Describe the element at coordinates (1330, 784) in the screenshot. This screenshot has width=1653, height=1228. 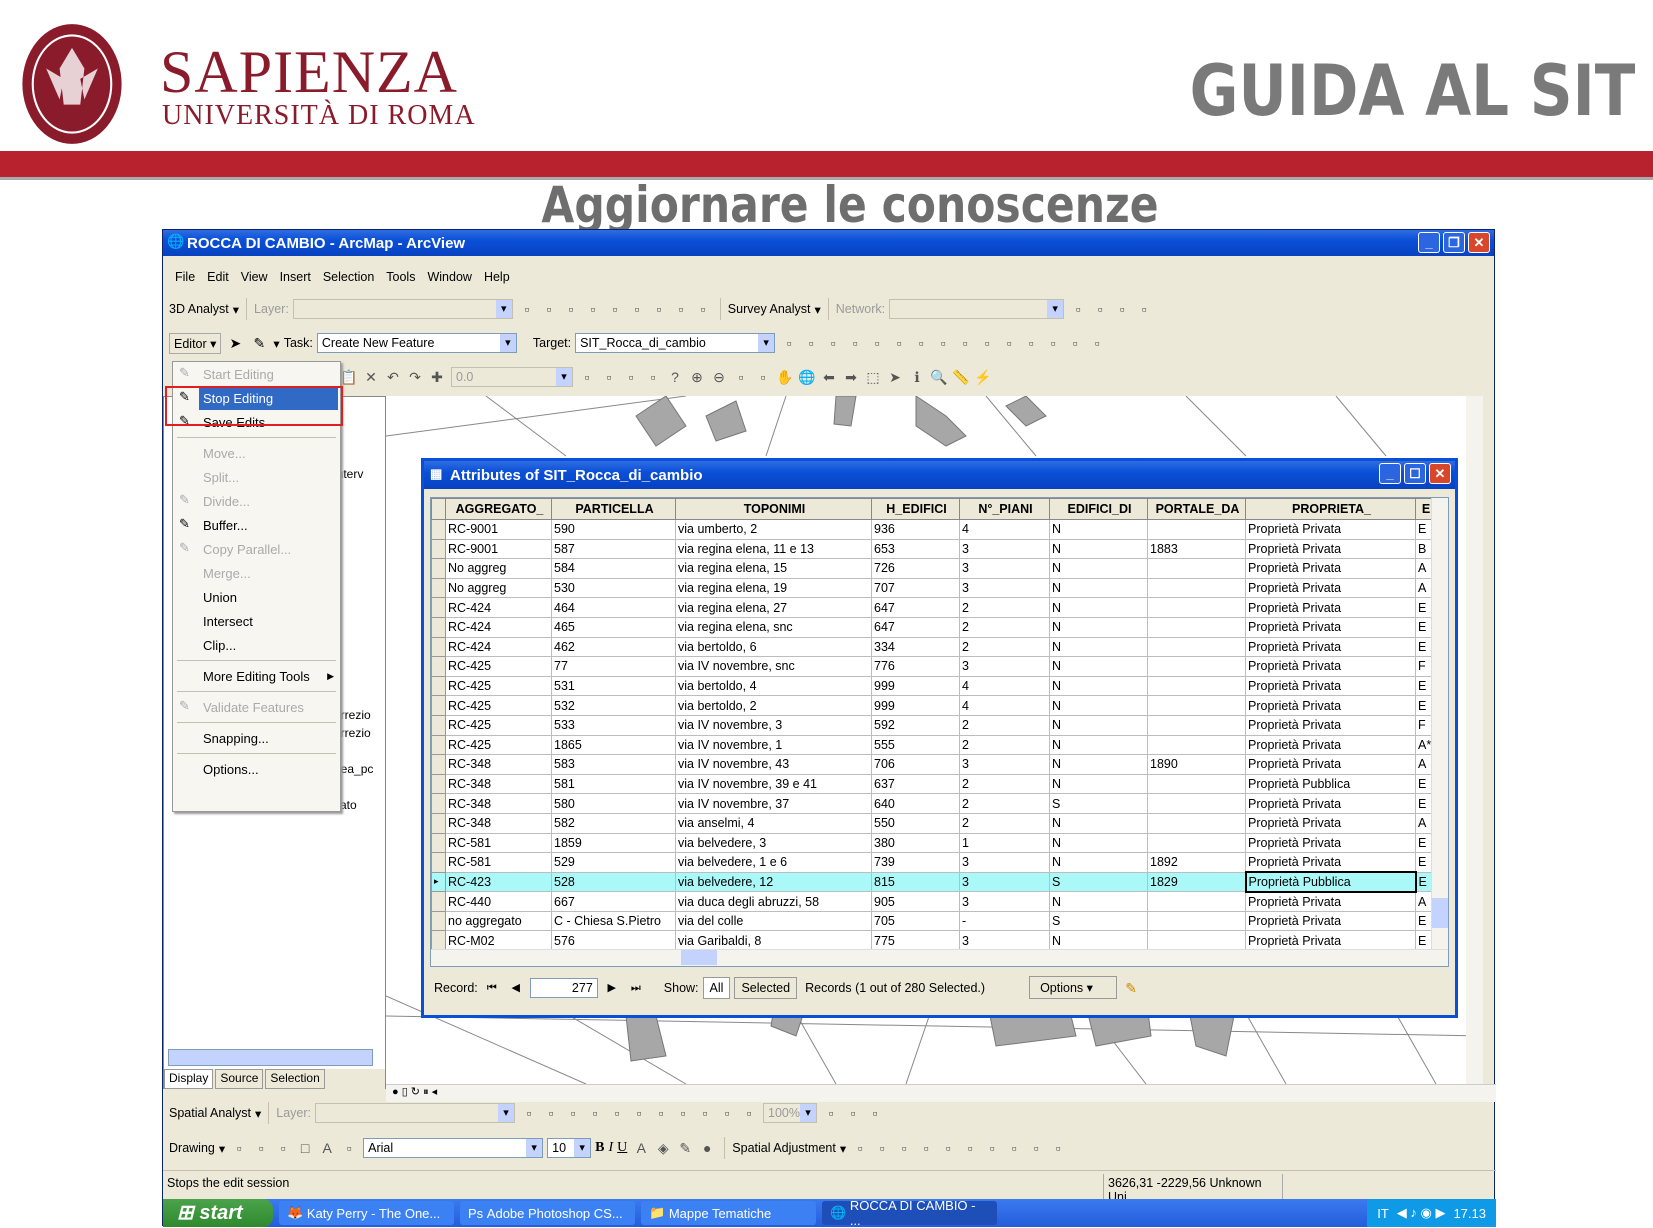
I see `table-cell: Proprietà Pubblica` at that location.